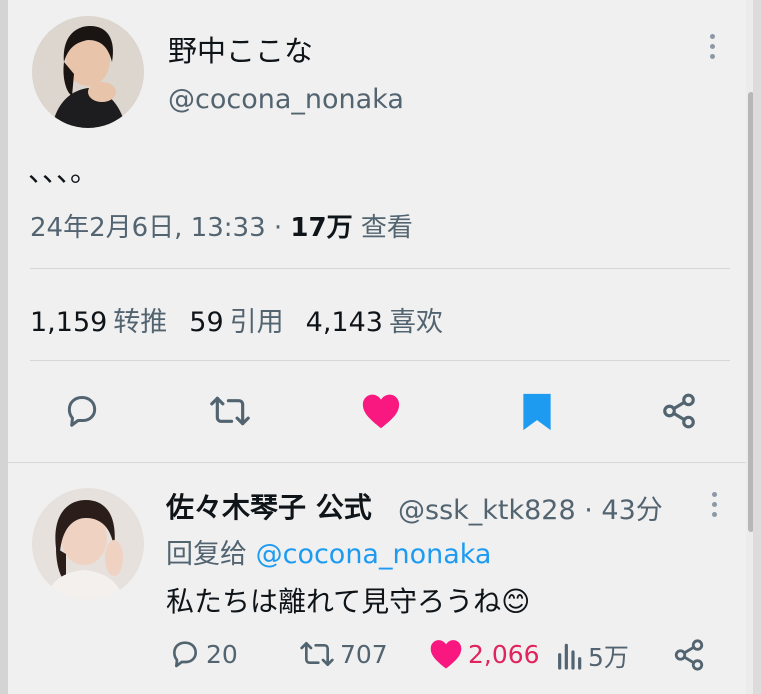 This screenshot has height=694, width=761. I want to click on reply-text: 私たちは離れて見守ろうね😊, so click(348, 600).